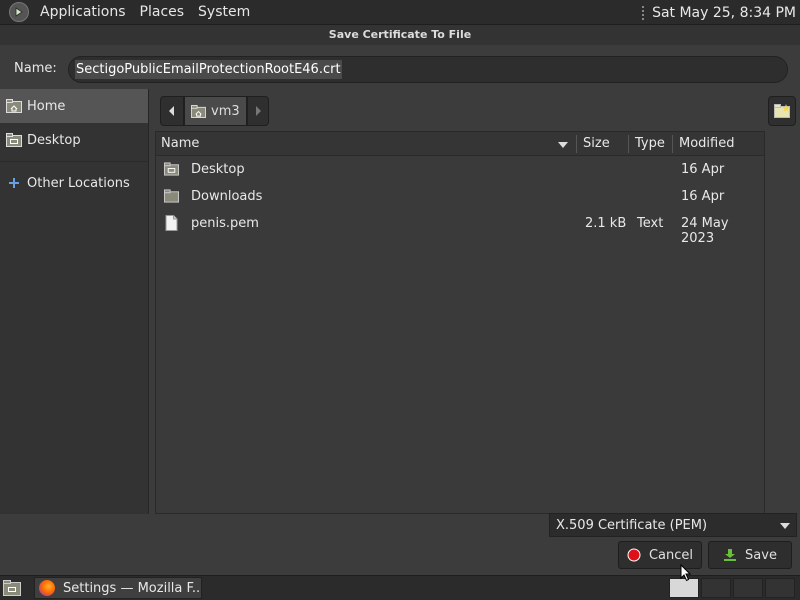  What do you see at coordinates (671, 555) in the screenshot?
I see `cancel-label: Cancel` at bounding box center [671, 555].